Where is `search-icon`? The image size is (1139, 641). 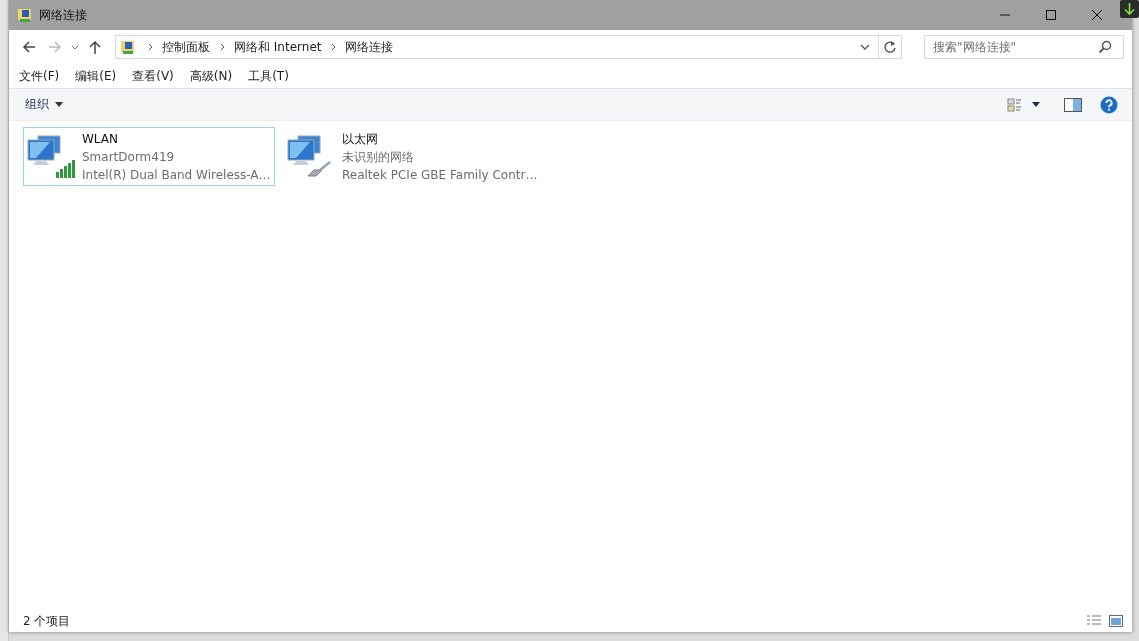
search-icon is located at coordinates (1105, 47).